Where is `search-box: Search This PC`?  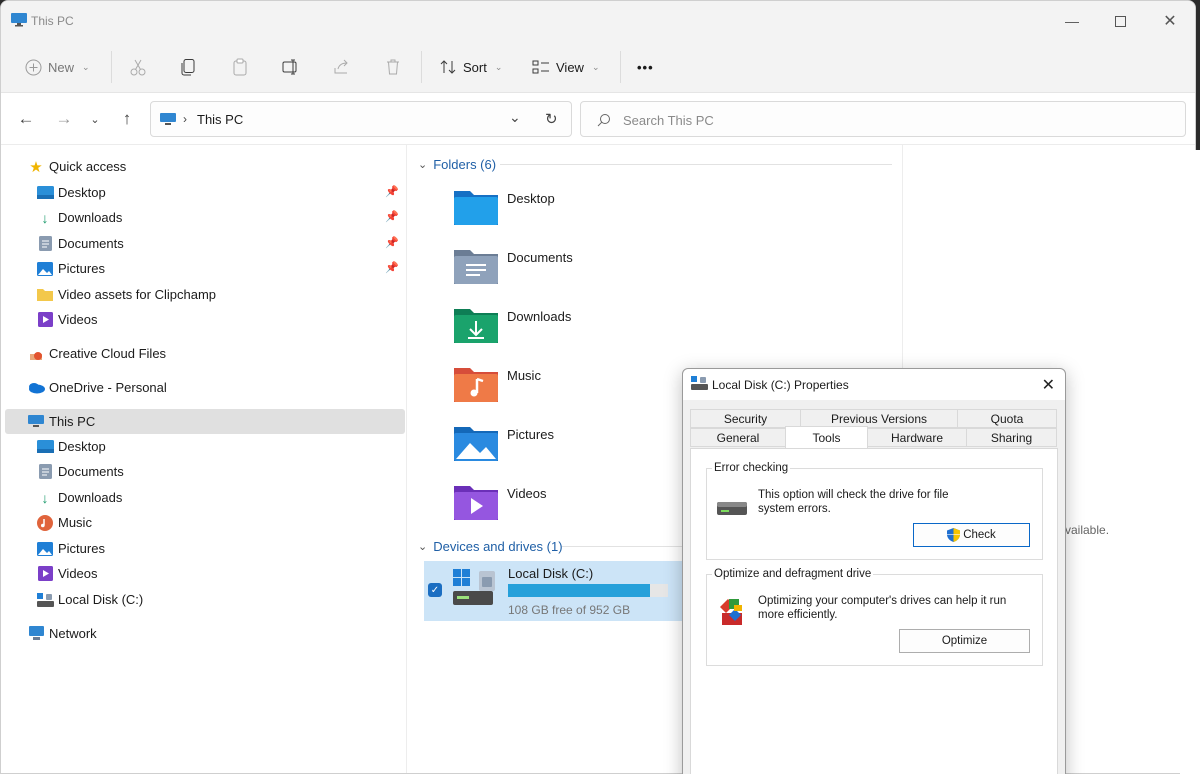
search-box: Search This PC is located at coordinates (883, 119).